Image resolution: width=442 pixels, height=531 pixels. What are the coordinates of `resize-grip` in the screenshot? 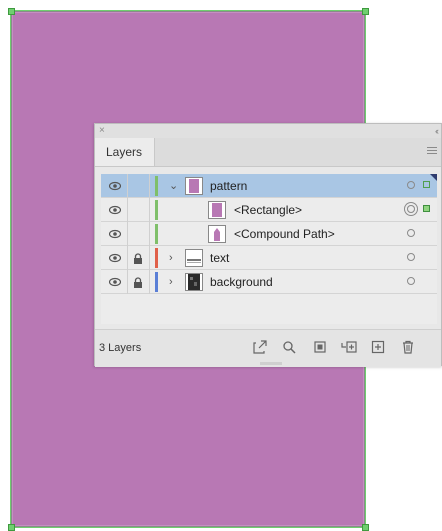 It's located at (271, 363).